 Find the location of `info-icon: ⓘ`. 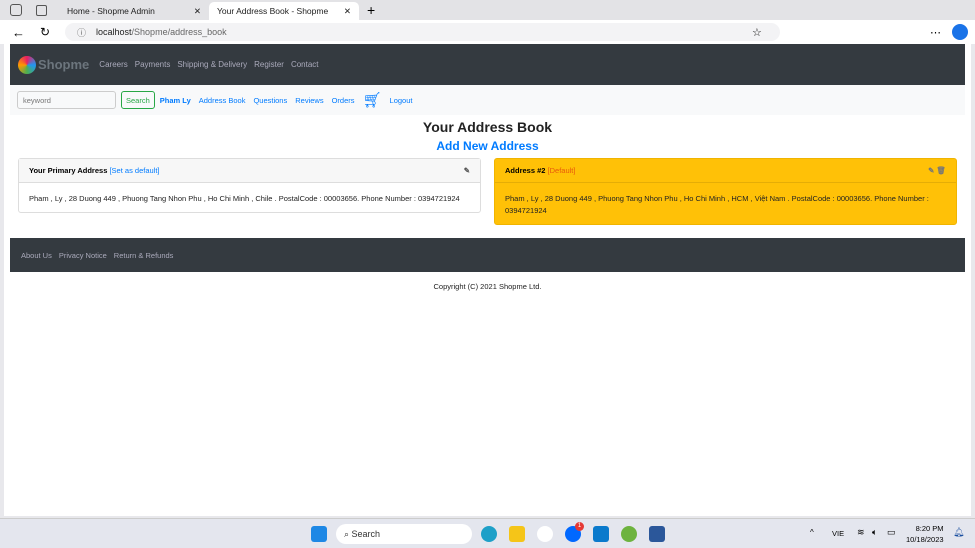

info-icon: ⓘ is located at coordinates (82, 32).